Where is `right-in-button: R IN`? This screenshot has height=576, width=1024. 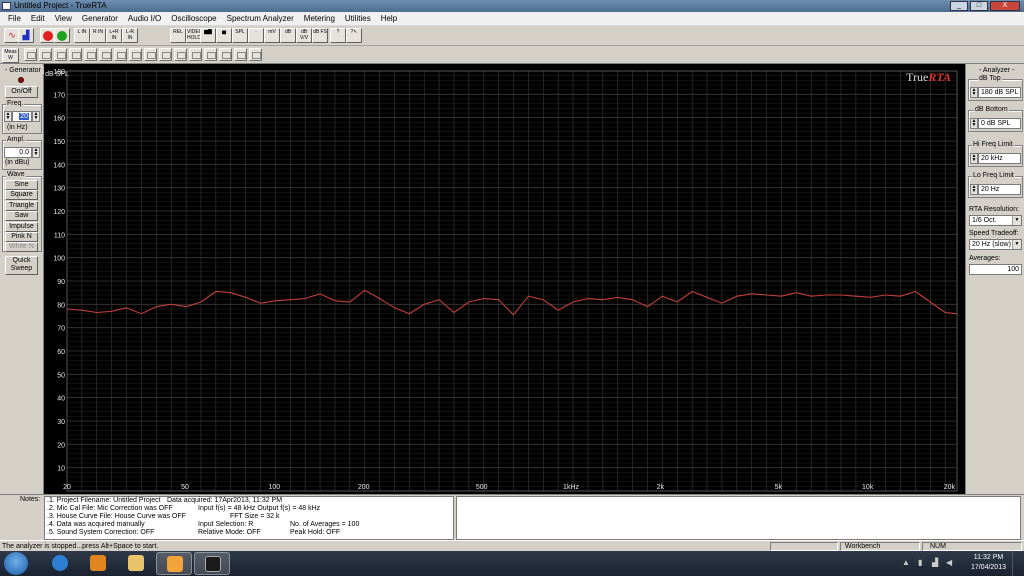
right-in-button: R IN is located at coordinates (98, 35).